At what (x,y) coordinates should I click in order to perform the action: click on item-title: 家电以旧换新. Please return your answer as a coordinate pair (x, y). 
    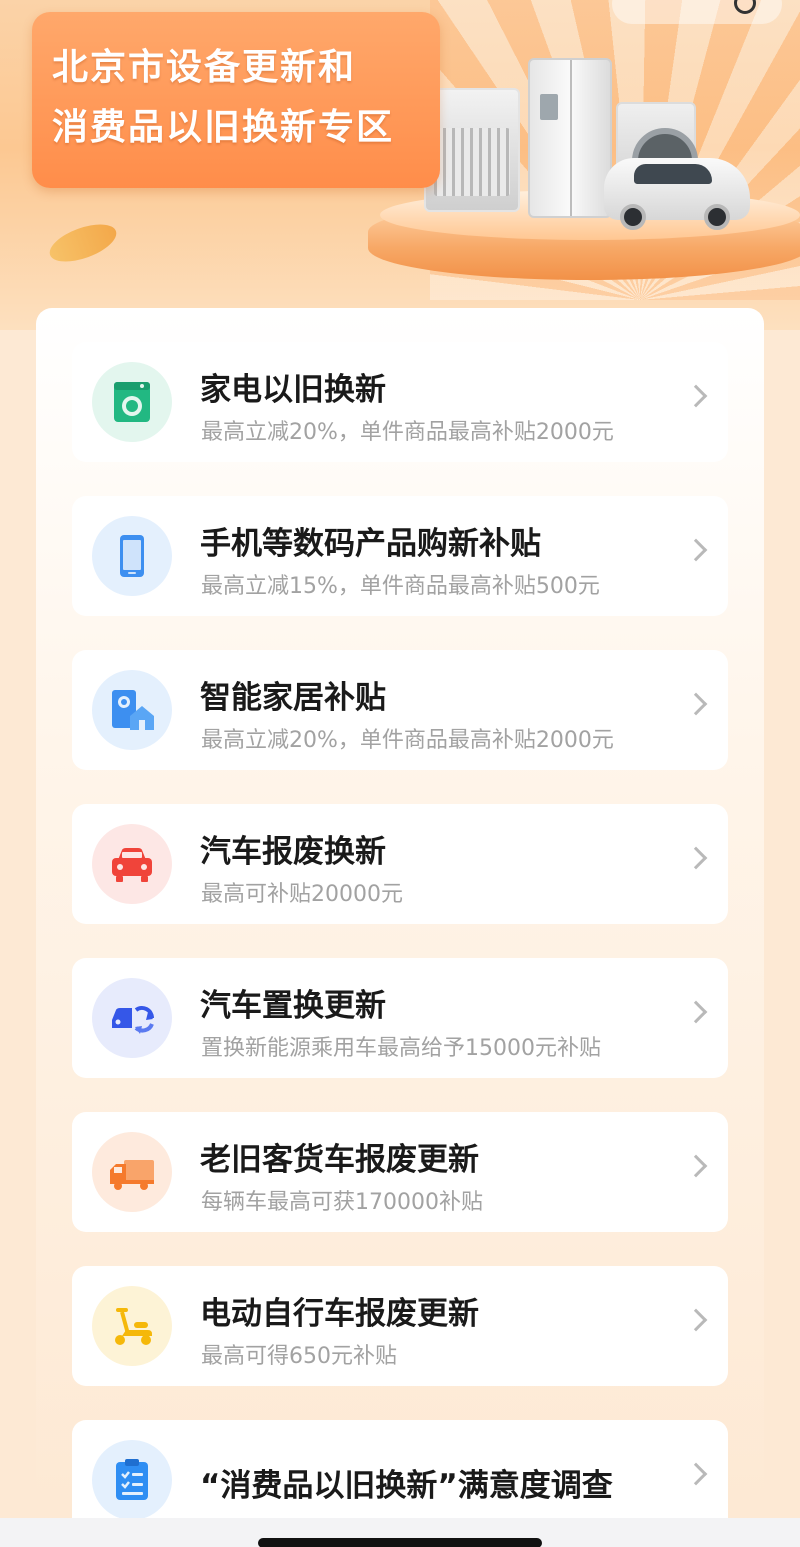
    Looking at the image, I should click on (293, 390).